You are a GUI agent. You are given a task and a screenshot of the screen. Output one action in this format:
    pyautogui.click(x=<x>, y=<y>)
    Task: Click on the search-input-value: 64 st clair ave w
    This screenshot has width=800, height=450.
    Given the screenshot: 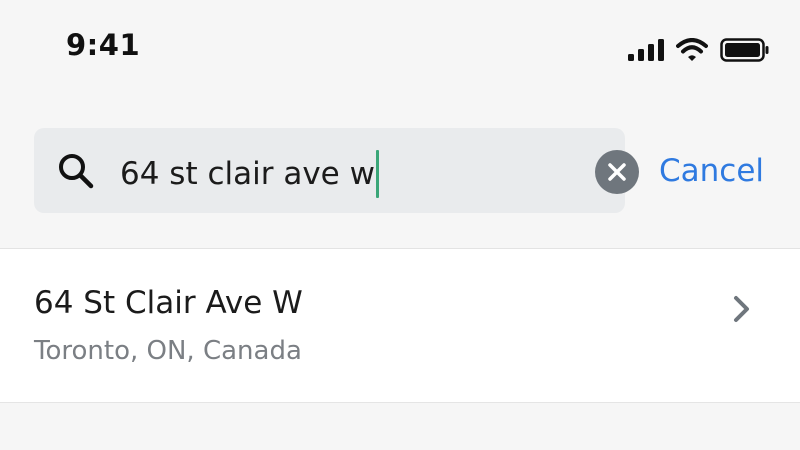 What is the action you would take?
    pyautogui.click(x=247, y=174)
    